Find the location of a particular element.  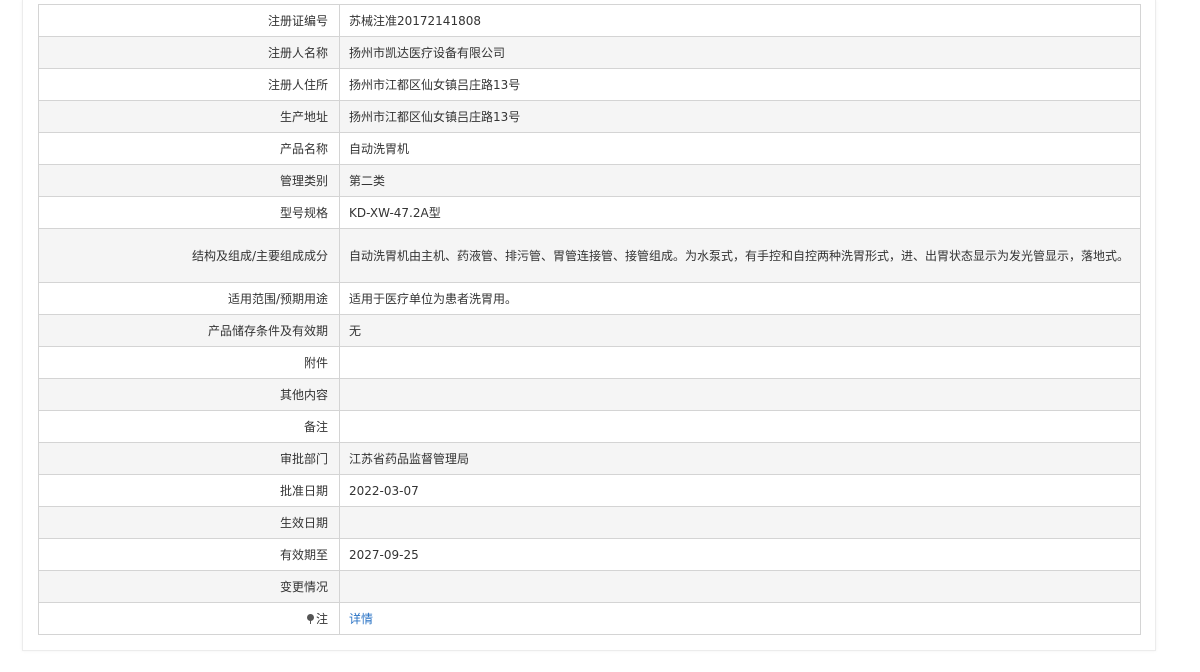

table-row: 产品名称 自动洗胃机 is located at coordinates (589, 148).